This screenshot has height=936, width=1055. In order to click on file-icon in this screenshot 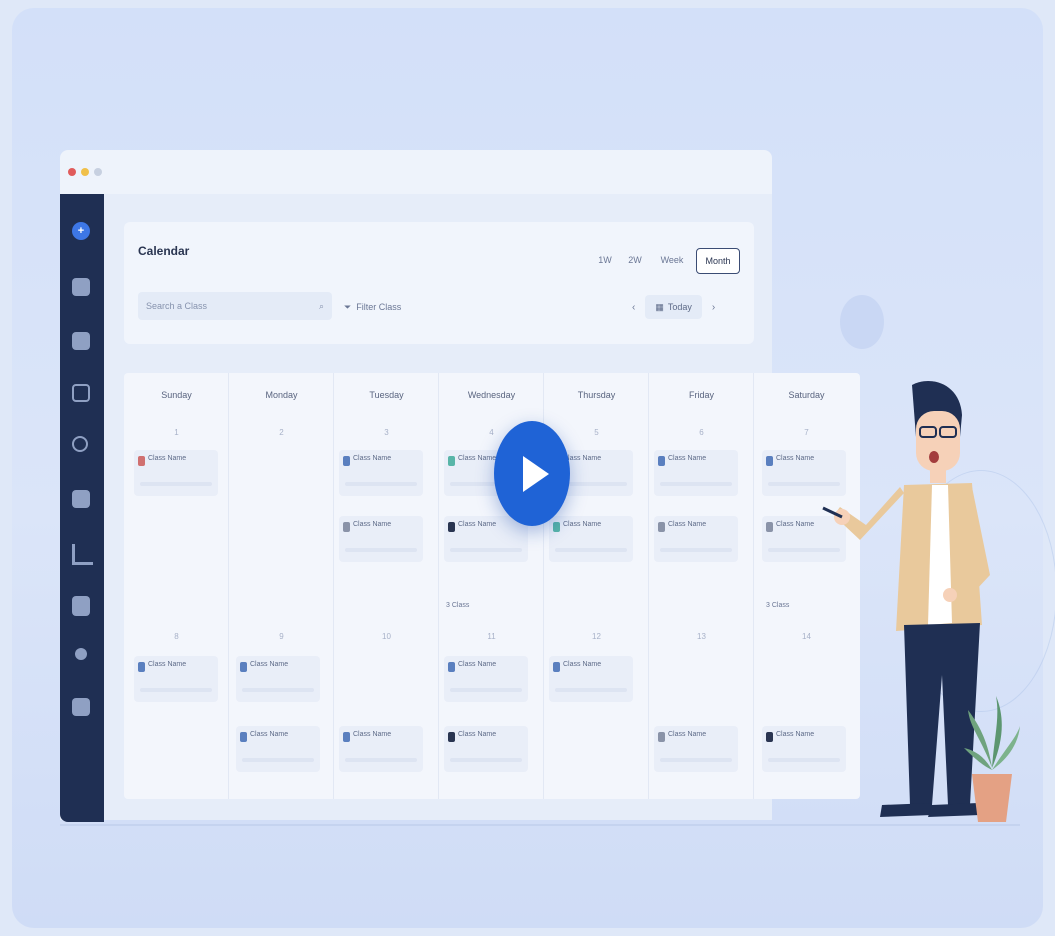, I will do `click(81, 287)`.